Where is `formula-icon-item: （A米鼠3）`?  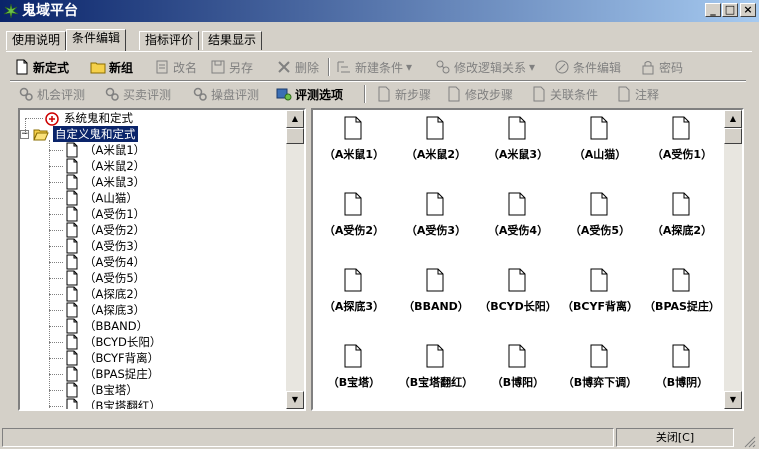
formula-icon-item: （A米鼠3） is located at coordinates (518, 150).